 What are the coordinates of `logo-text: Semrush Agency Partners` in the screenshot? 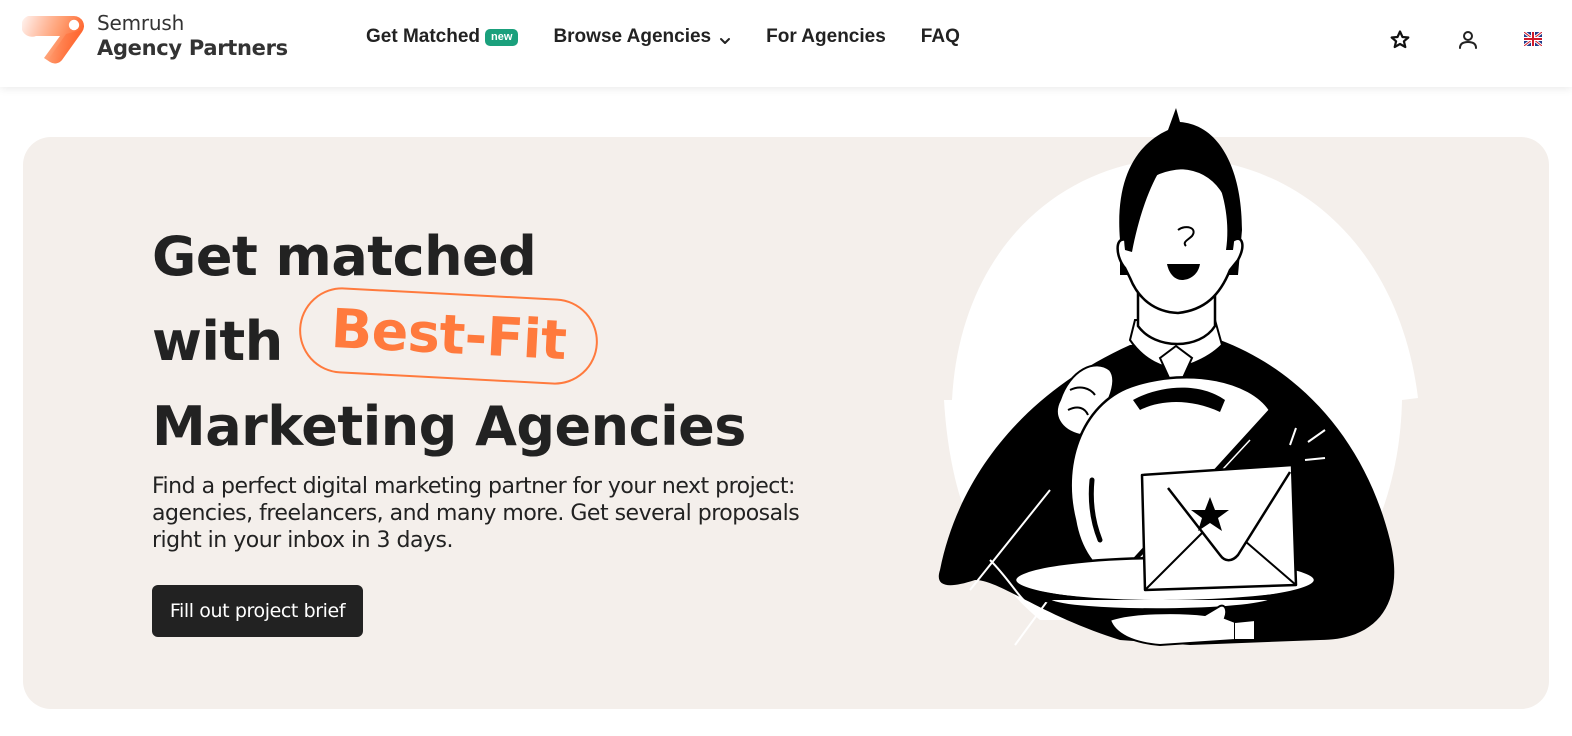 It's located at (192, 37).